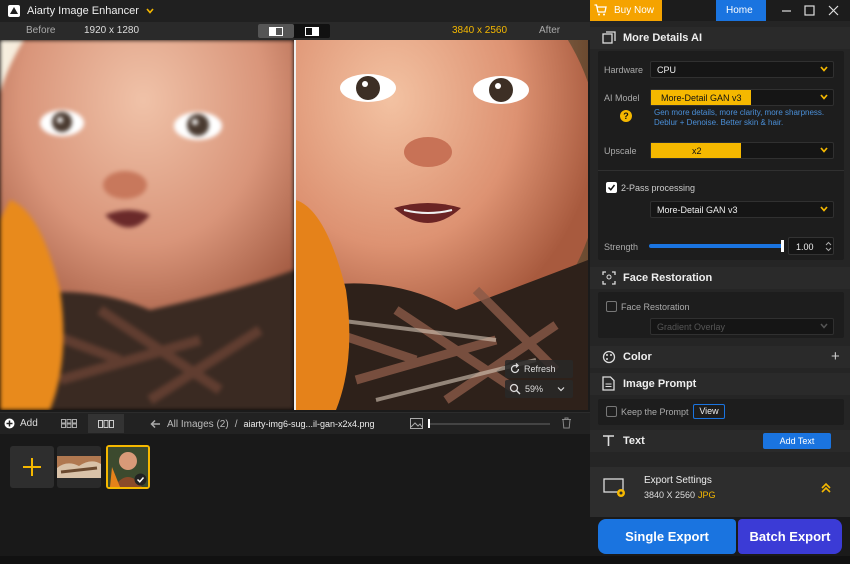 The width and height of the screenshot is (850, 564). What do you see at coordinates (429, 423) in the screenshot?
I see `slider-handle` at bounding box center [429, 423].